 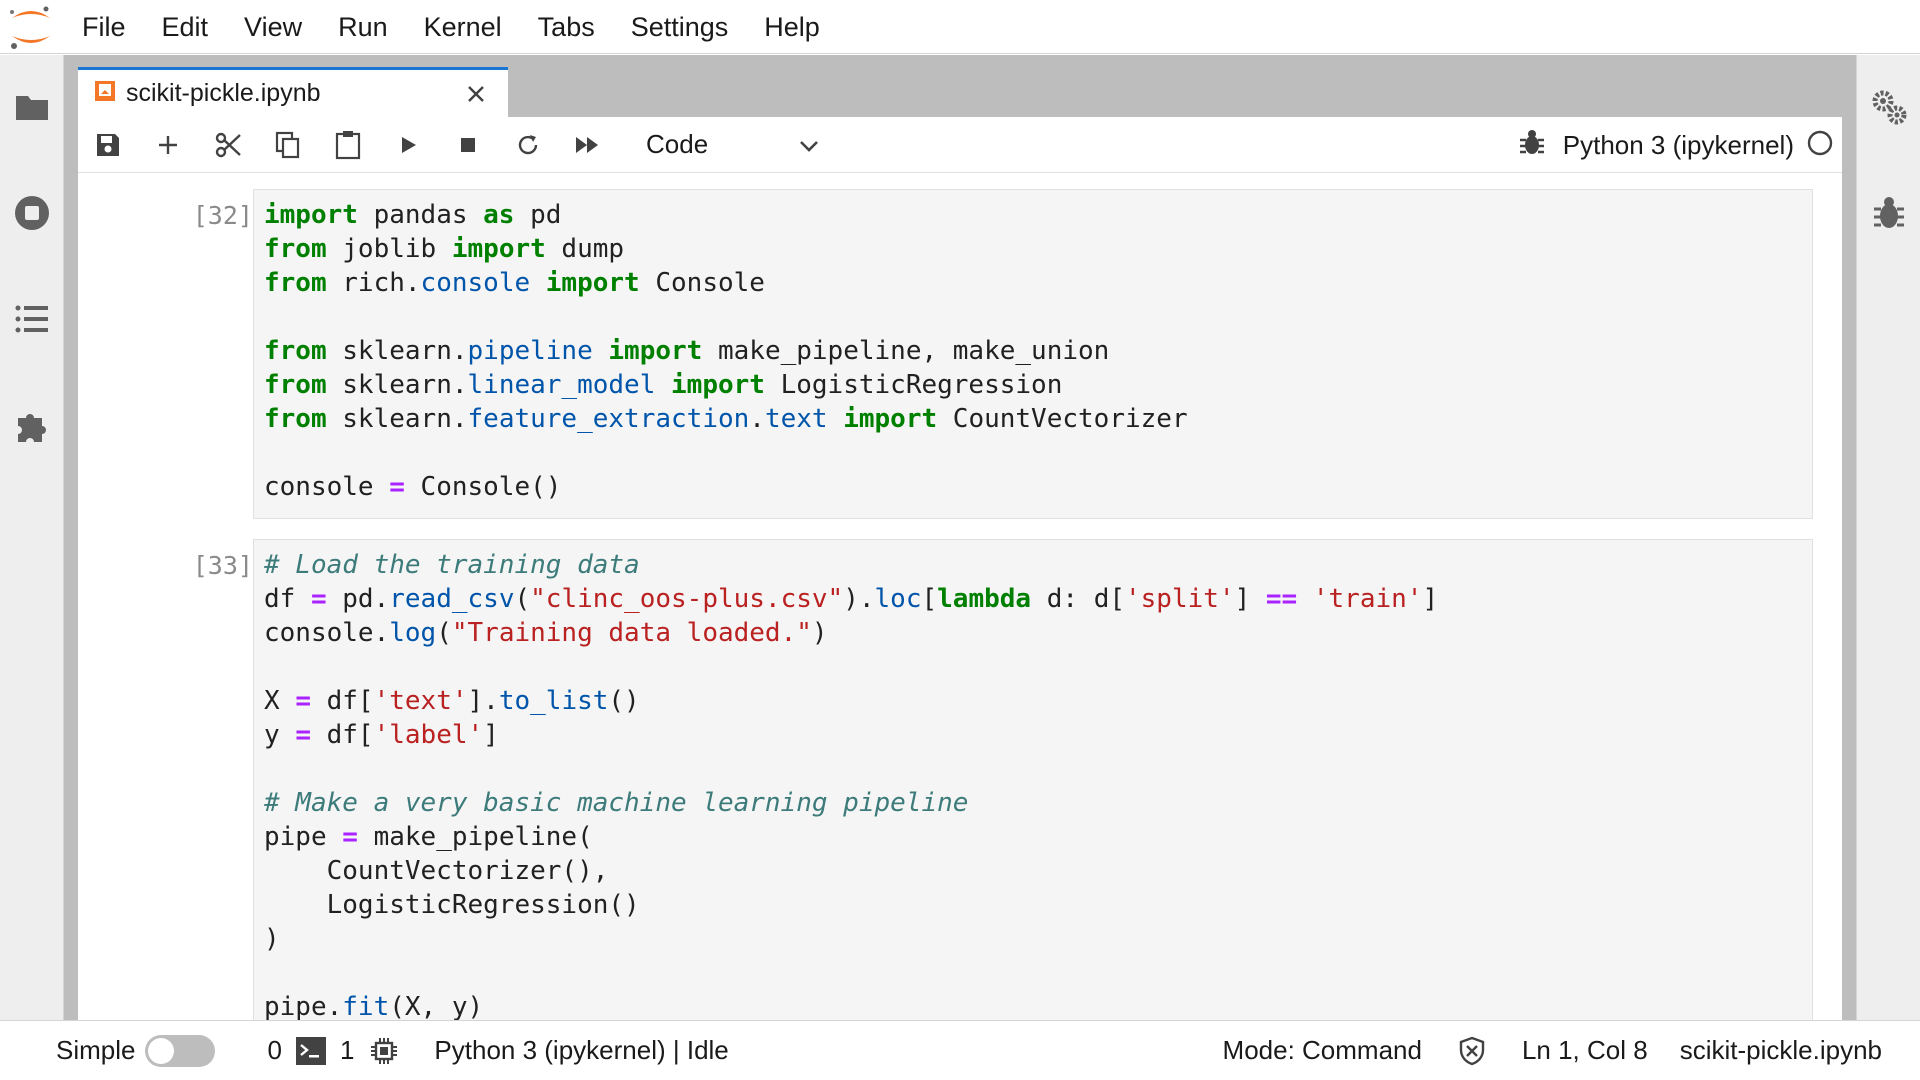 What do you see at coordinates (1532, 145) in the screenshot?
I see `debugger-toggle-bug-icon` at bounding box center [1532, 145].